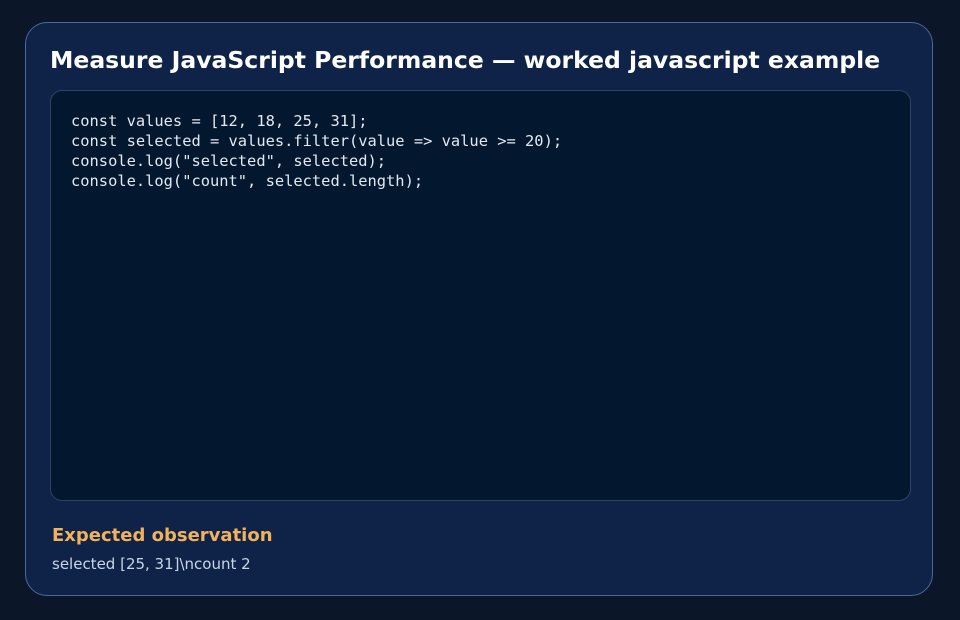 This screenshot has height=620, width=960. What do you see at coordinates (151, 564) in the screenshot?
I see `expected-observation-text: selected [25, 31]\ncount 2` at bounding box center [151, 564].